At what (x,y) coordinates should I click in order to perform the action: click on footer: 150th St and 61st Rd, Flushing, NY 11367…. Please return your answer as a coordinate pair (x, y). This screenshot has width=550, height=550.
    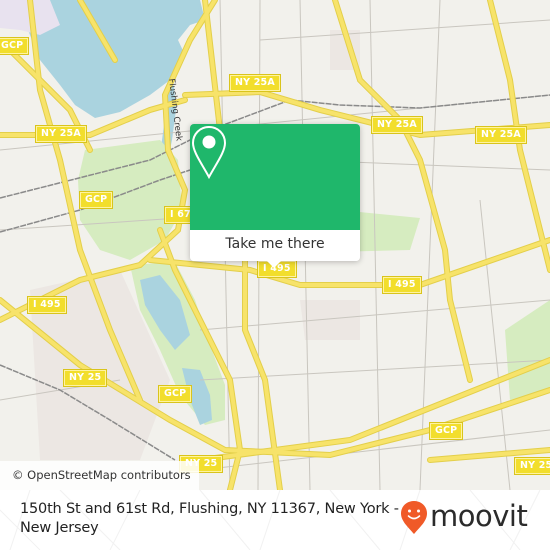
    Looking at the image, I should click on (275, 520).